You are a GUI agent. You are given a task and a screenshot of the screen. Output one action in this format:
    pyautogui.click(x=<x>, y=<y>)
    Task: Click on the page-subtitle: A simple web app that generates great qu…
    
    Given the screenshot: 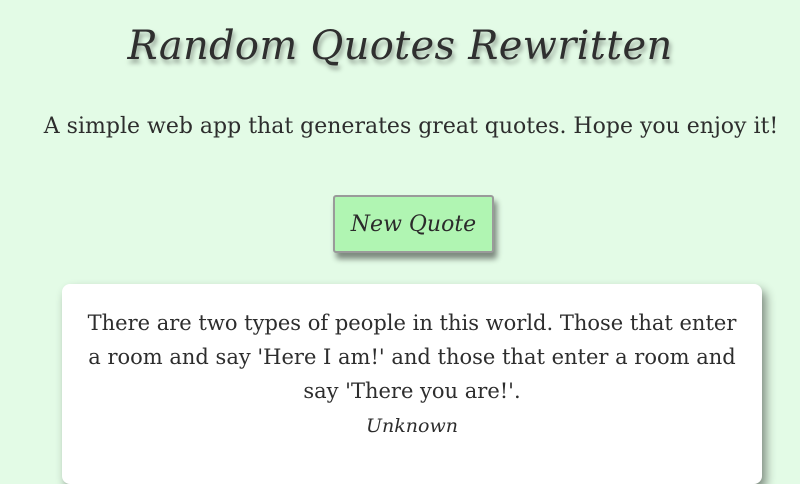 What is the action you would take?
    pyautogui.click(x=411, y=126)
    